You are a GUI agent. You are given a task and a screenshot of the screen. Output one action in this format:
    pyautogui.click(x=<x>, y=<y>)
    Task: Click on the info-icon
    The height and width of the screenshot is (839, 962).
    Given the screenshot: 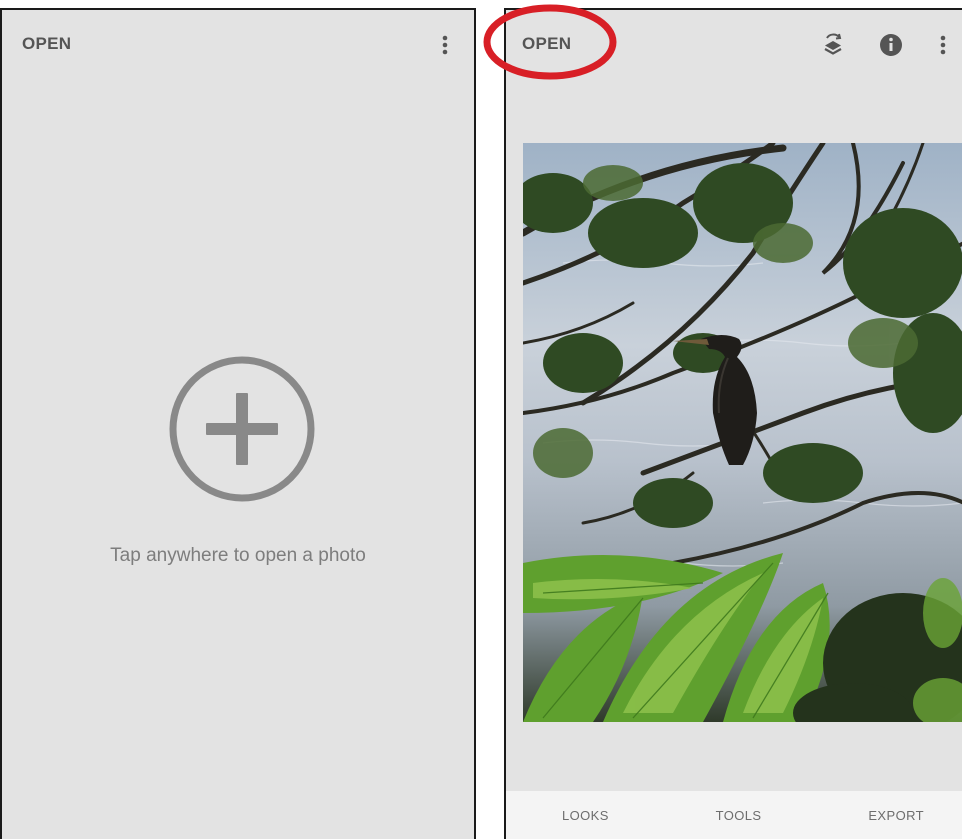 What is the action you would take?
    pyautogui.click(x=891, y=45)
    